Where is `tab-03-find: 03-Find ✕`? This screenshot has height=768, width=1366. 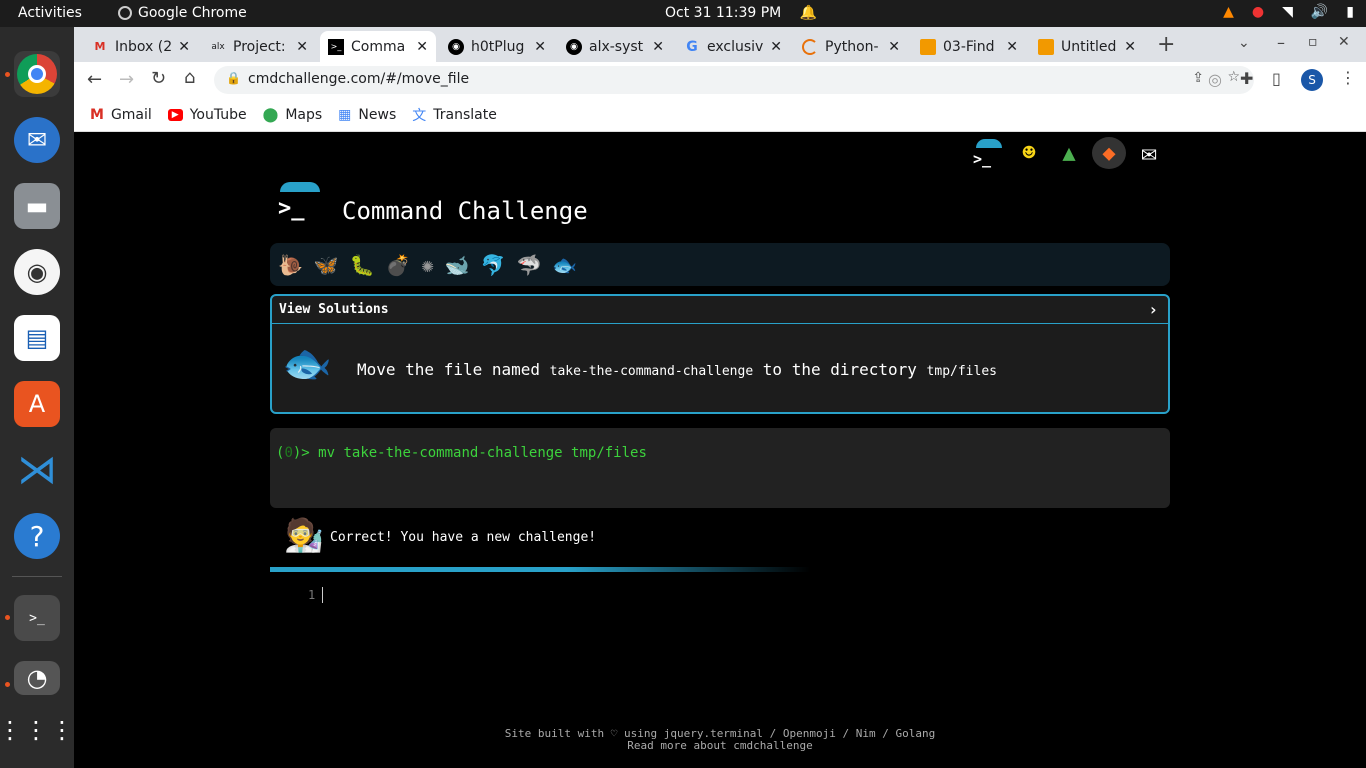 tab-03-find: 03-Find ✕ is located at coordinates (969, 46).